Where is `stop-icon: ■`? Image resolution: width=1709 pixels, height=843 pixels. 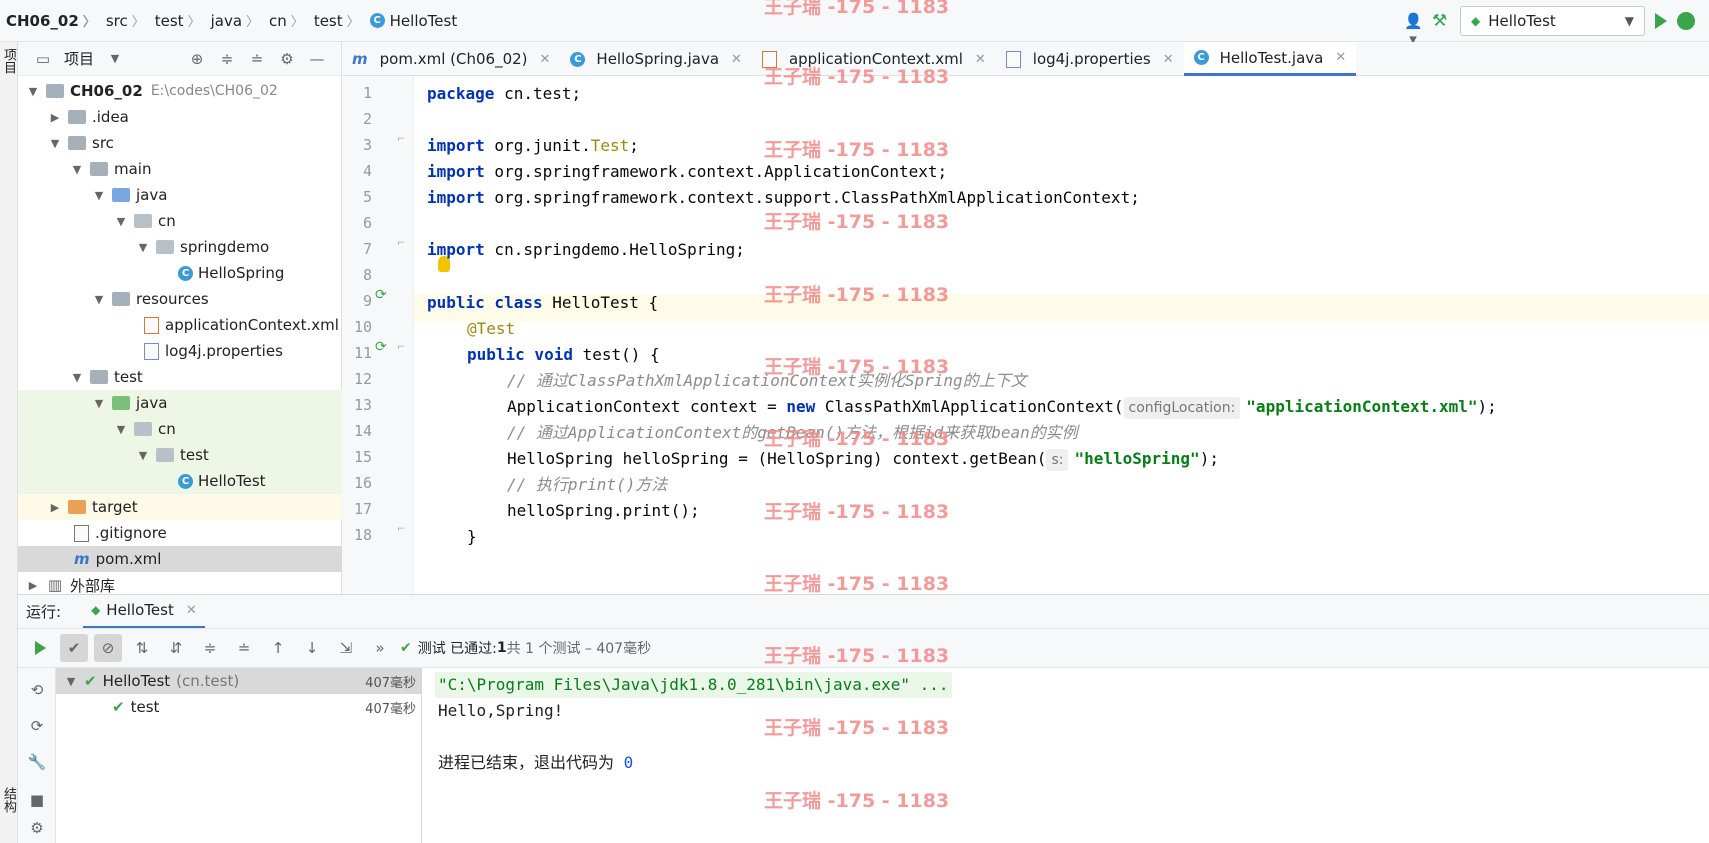
stop-icon: ■ is located at coordinates (37, 800).